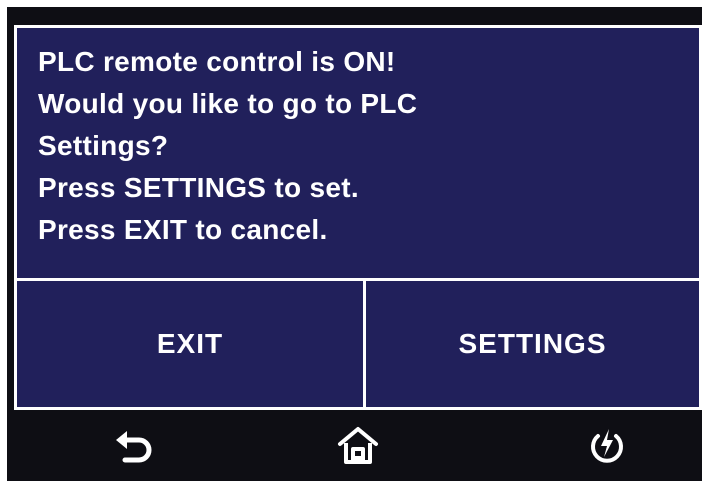 This screenshot has width=702, height=481. I want to click on settings-button: SETTINGS, so click(532, 344).